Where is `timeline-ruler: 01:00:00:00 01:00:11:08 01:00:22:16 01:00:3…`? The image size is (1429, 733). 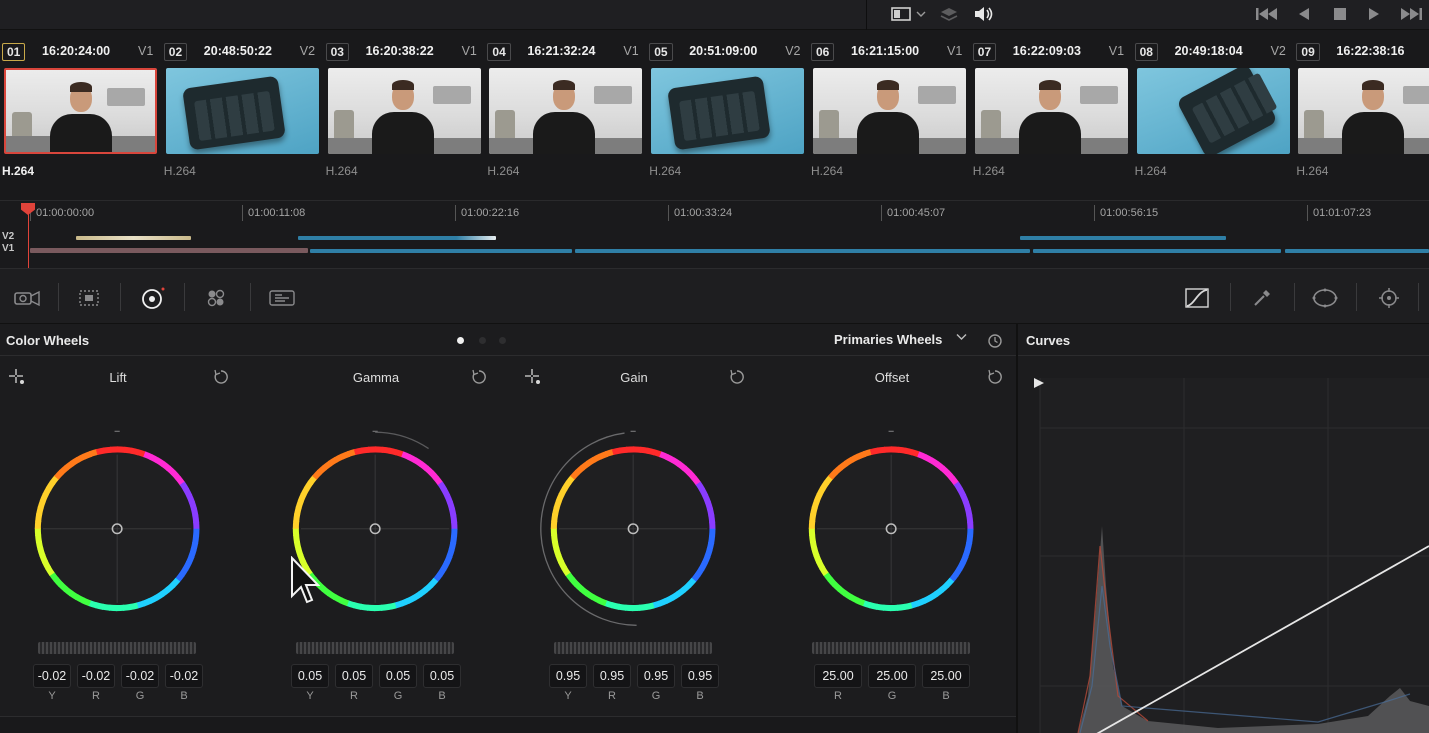 timeline-ruler: 01:00:00:00 01:00:11:08 01:00:22:16 01:00:3… is located at coordinates (714, 214).